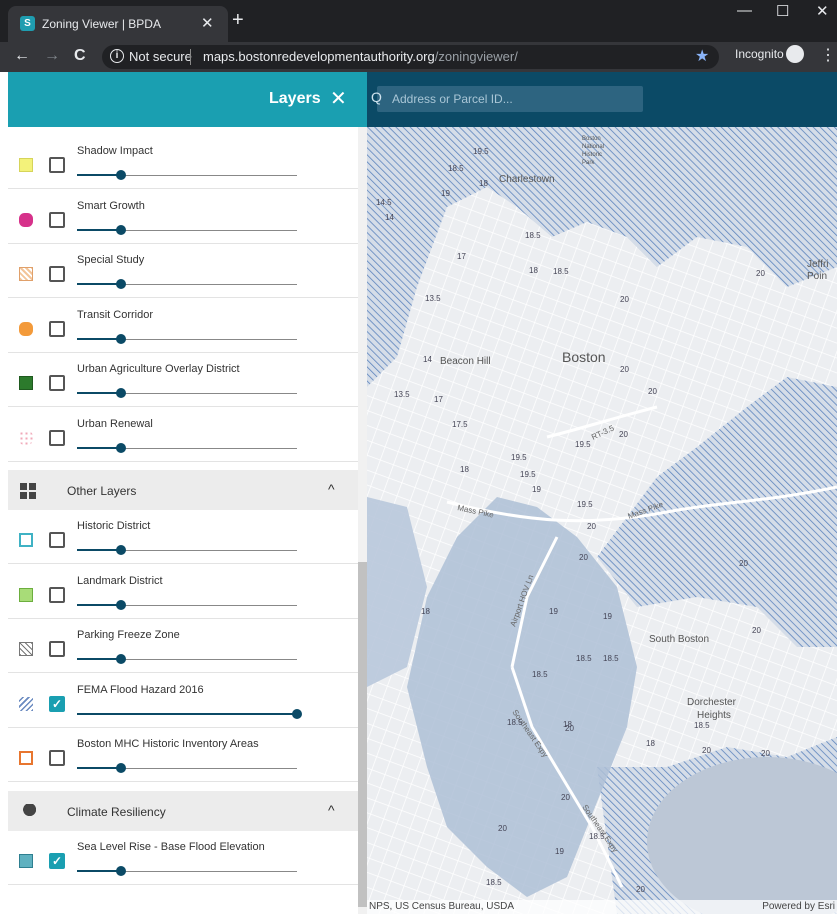 The image size is (837, 914). What do you see at coordinates (183, 217) in the screenshot?
I see `layer-row: Smart Growth` at bounding box center [183, 217].